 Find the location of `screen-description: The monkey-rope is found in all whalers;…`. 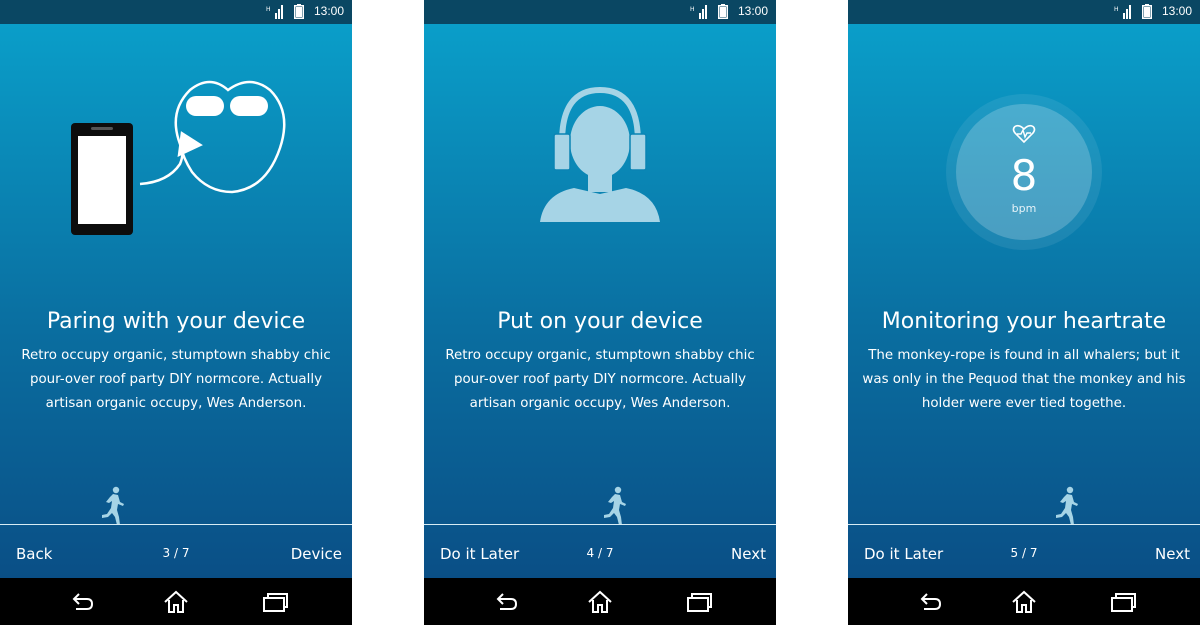

screen-description: The monkey-rope is found in all whalers;… is located at coordinates (1024, 379).